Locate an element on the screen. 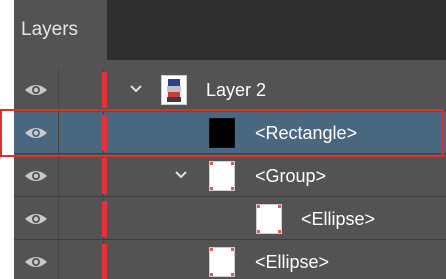 This screenshot has width=446, height=279. layer-row: <Group> is located at coordinates (230, 176).